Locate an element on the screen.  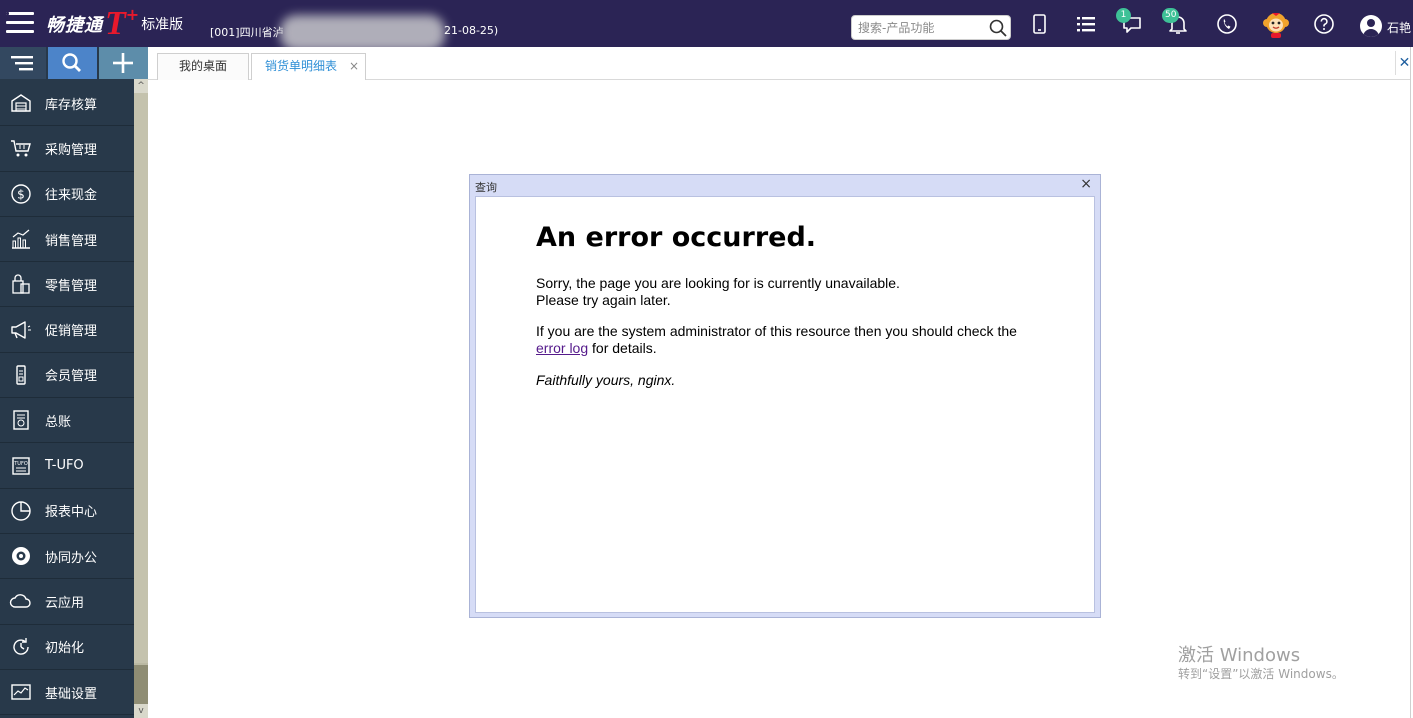
dialog-close-button: × is located at coordinates (1086, 184).